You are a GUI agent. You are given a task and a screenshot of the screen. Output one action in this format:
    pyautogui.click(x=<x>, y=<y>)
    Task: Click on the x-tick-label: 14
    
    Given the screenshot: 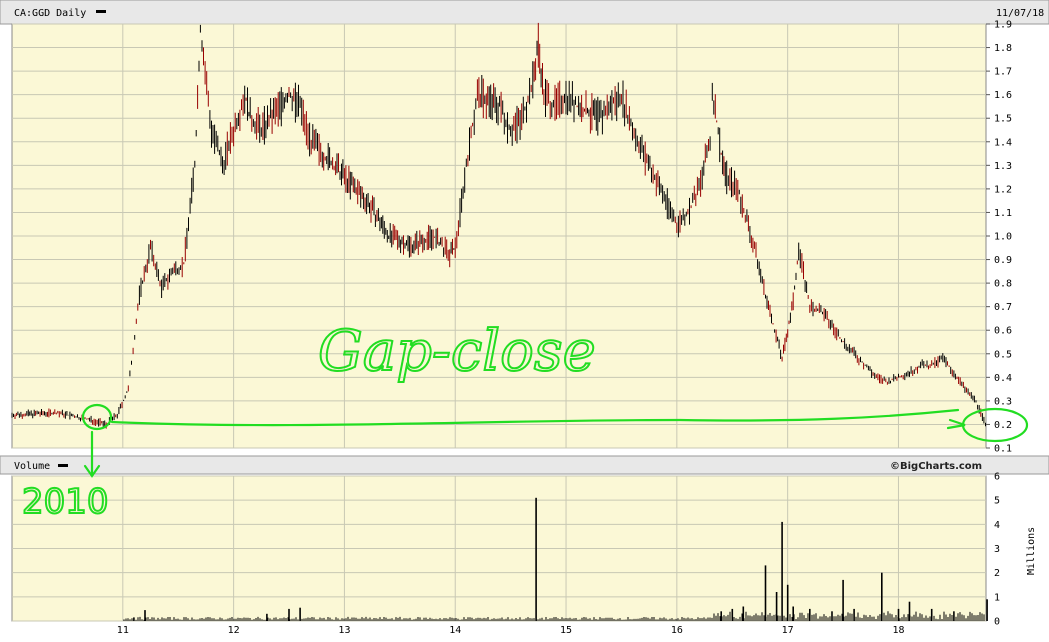 What is the action you would take?
    pyautogui.click(x=455, y=630)
    